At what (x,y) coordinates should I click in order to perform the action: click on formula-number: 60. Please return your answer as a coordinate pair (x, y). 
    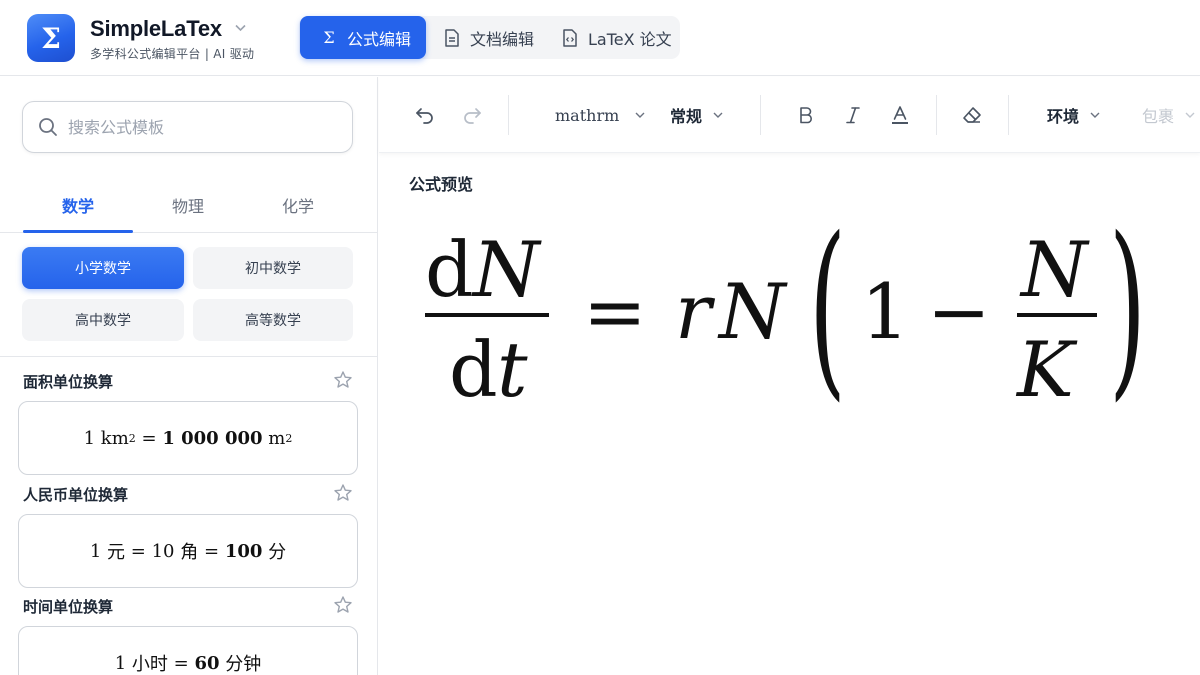
    Looking at the image, I should click on (207, 663).